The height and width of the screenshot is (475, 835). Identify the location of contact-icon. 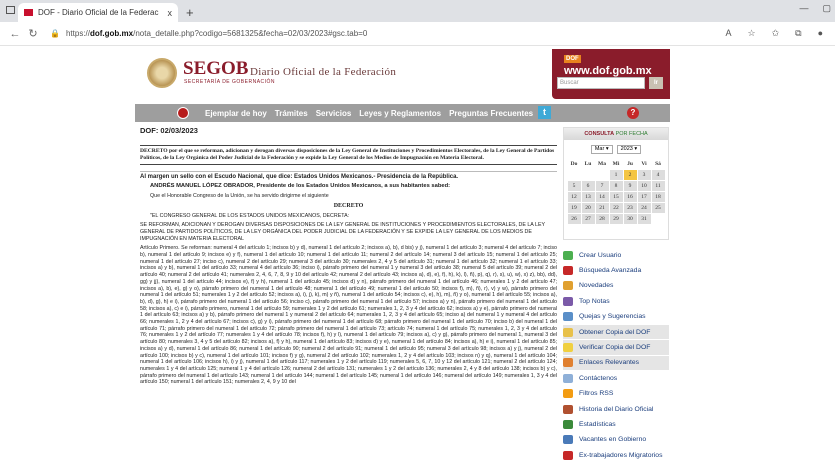
(568, 378).